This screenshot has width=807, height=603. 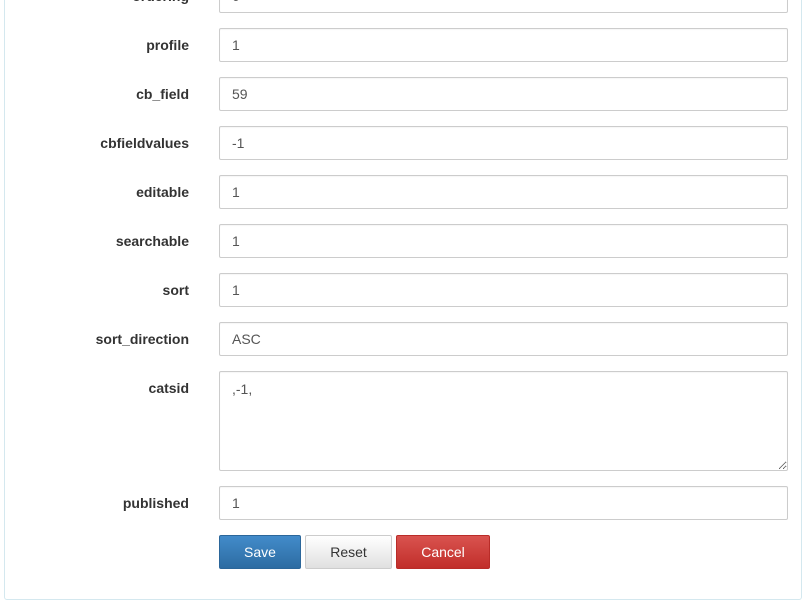 I want to click on form-row-cb-field: cb_field, so click(x=403, y=94).